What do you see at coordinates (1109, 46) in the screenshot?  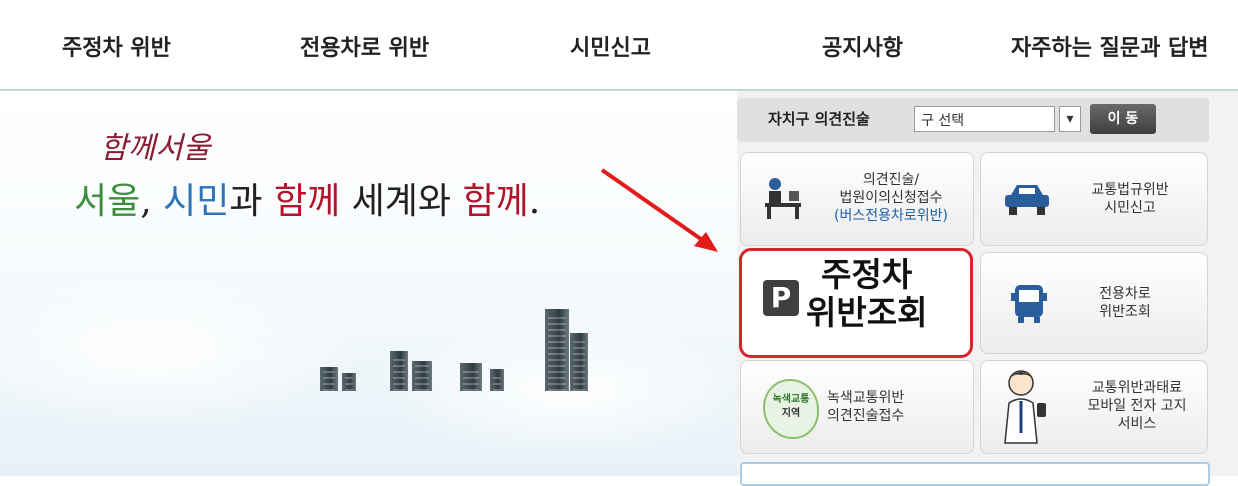 I see `nav-item-faq: 자주하는 질문과 답변` at bounding box center [1109, 46].